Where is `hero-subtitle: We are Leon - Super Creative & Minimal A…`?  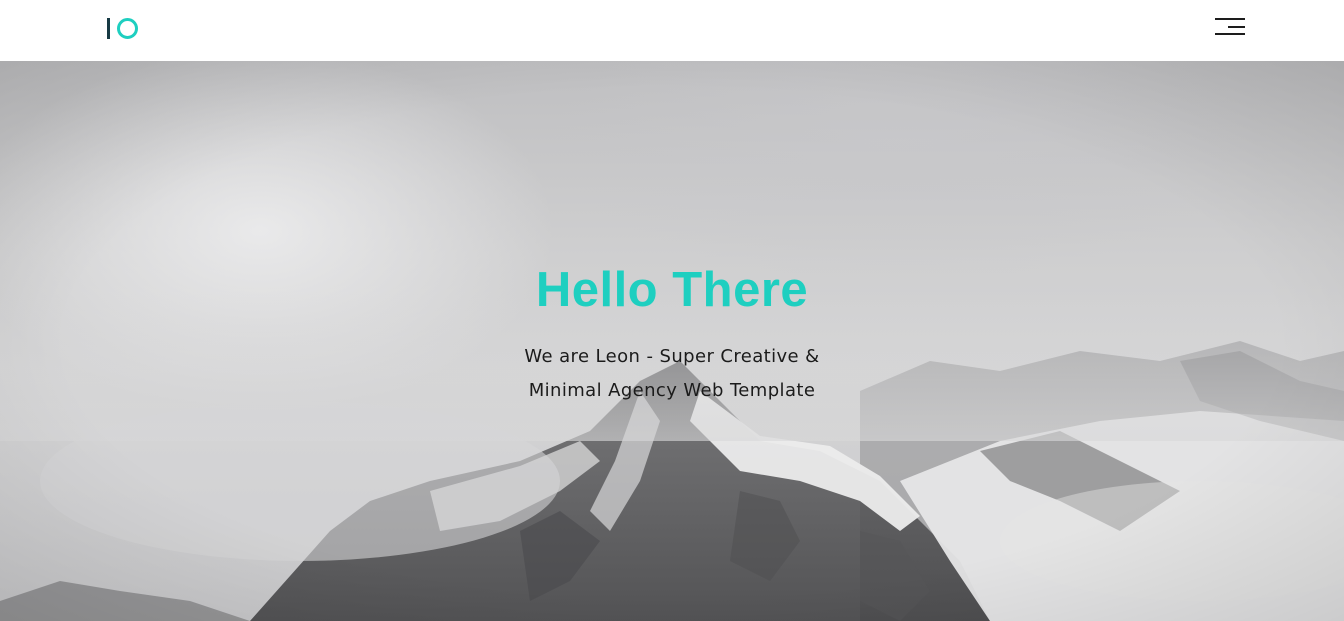 hero-subtitle: We are Leon - Super Creative & Minimal A… is located at coordinates (672, 374).